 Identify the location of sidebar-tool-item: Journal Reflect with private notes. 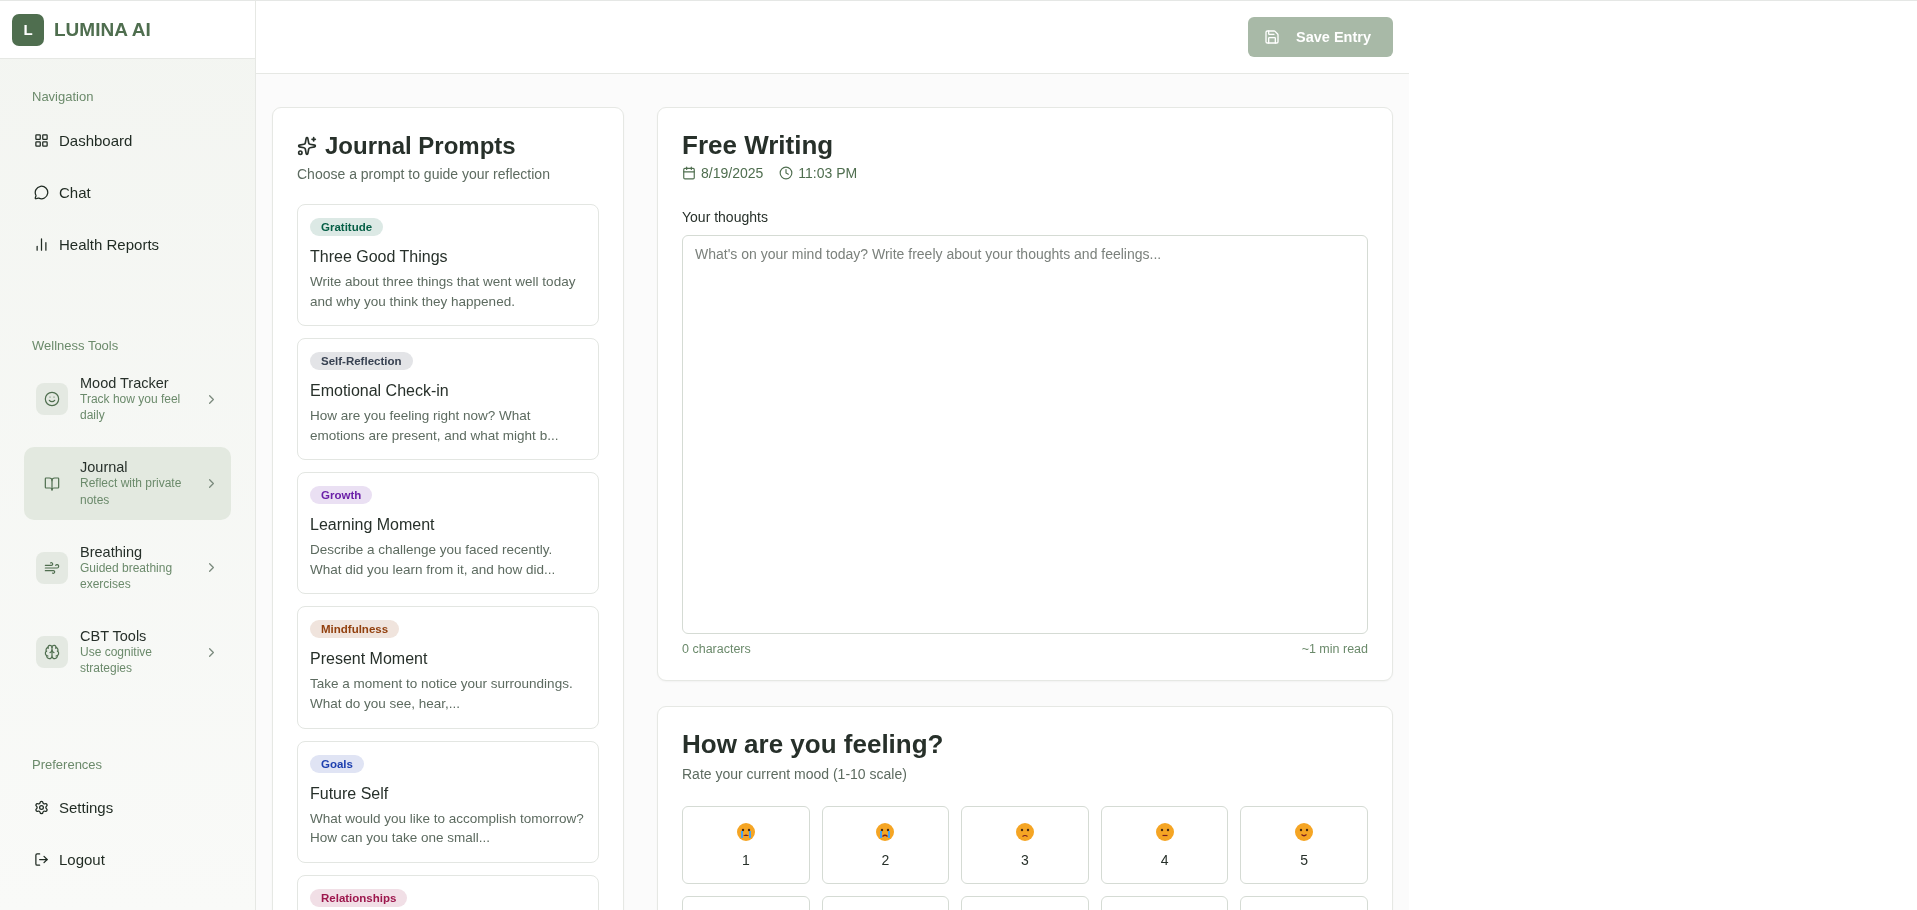
(127, 483).